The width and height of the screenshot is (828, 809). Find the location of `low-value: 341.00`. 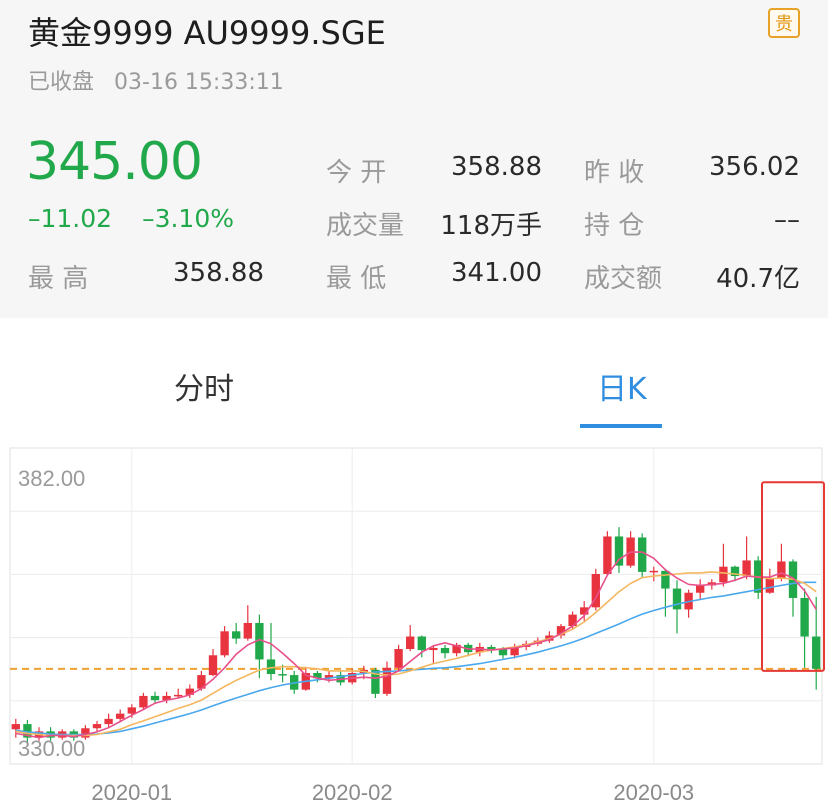

low-value: 341.00 is located at coordinates (496, 273).